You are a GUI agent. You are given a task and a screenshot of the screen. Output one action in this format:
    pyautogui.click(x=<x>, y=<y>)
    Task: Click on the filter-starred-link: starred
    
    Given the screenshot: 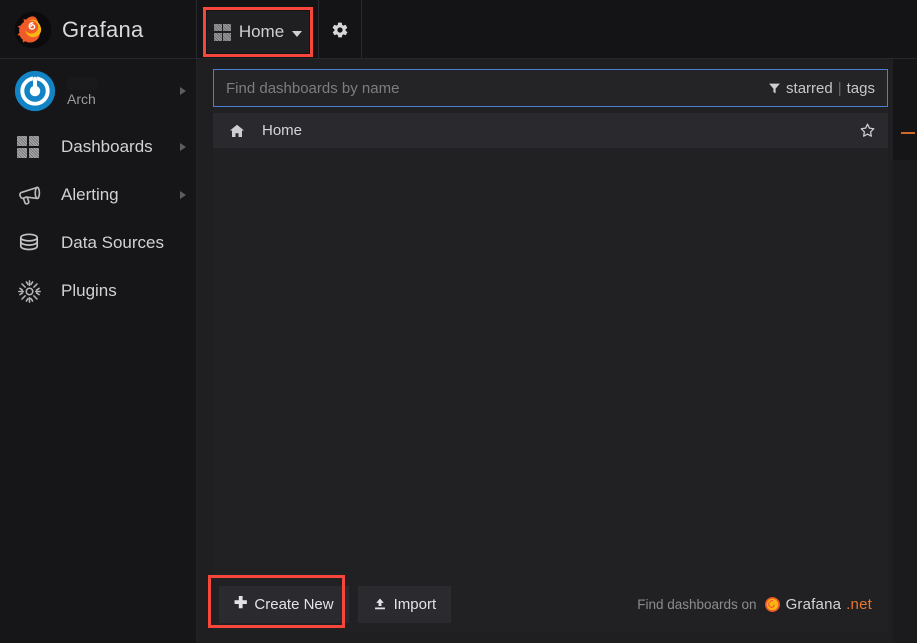 What is the action you would take?
    pyautogui.click(x=809, y=88)
    